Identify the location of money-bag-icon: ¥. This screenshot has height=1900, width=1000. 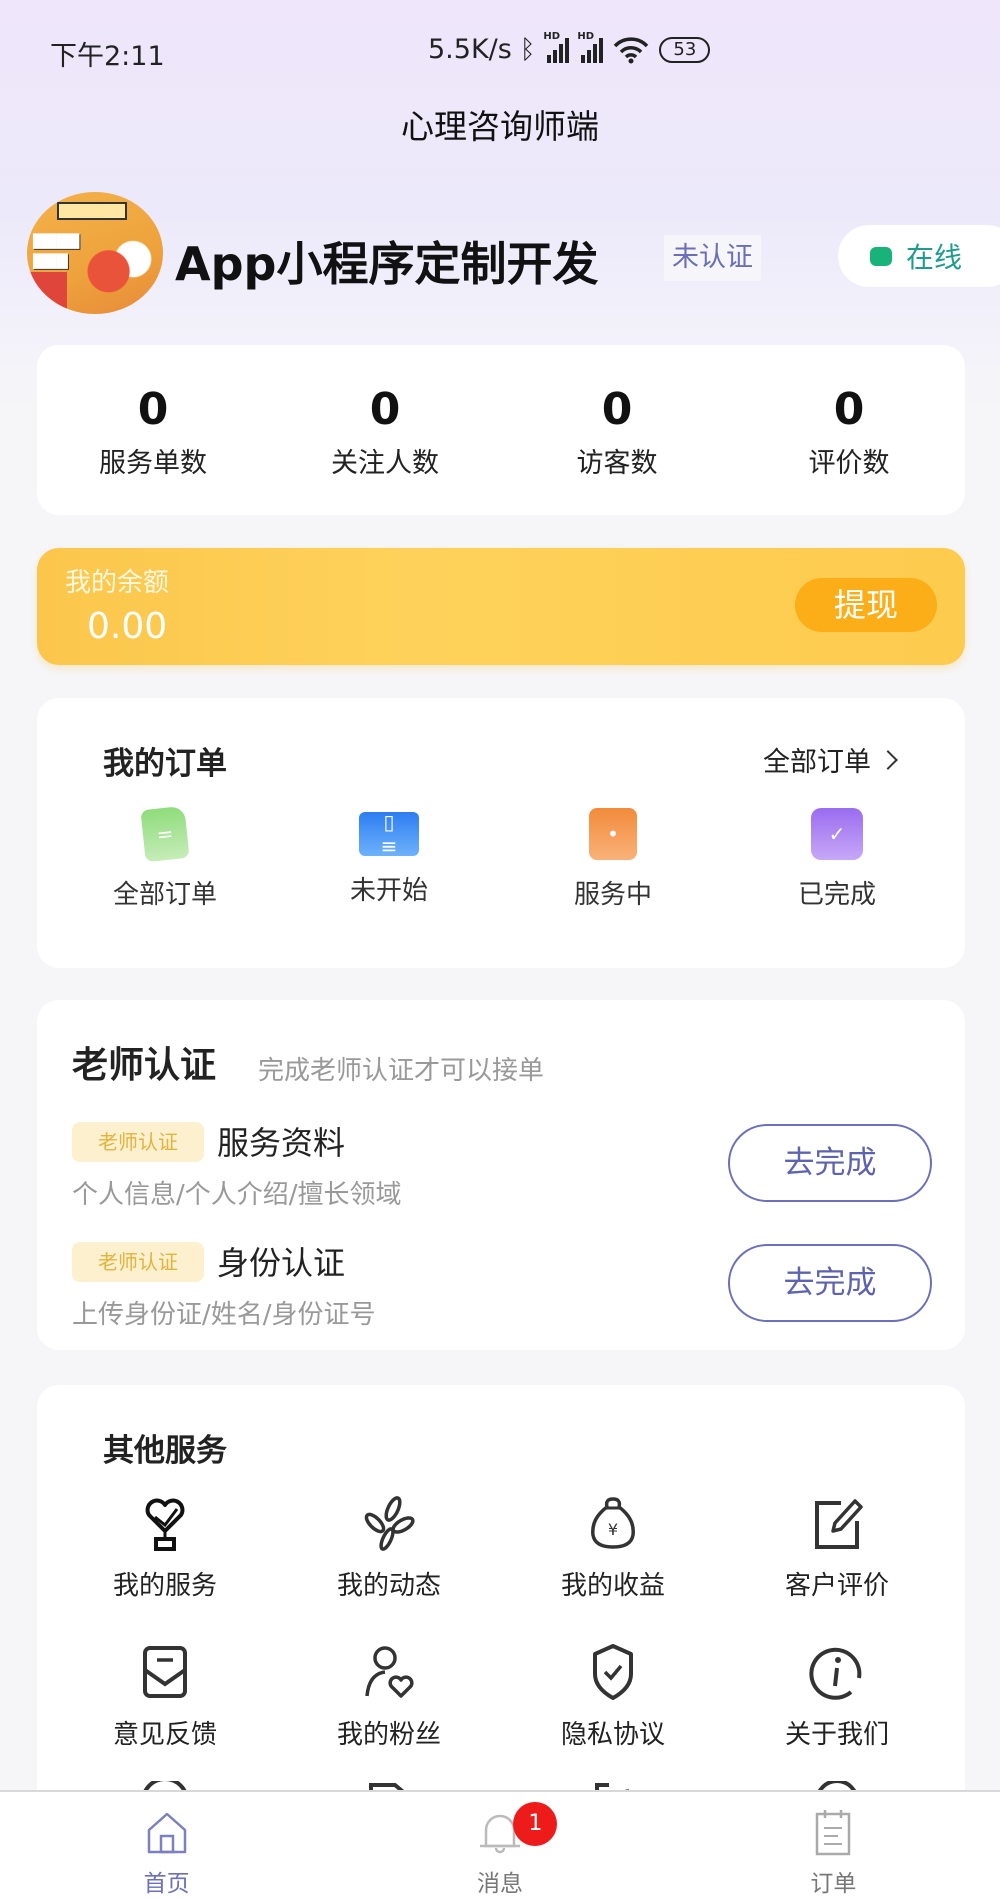
(613, 1523).